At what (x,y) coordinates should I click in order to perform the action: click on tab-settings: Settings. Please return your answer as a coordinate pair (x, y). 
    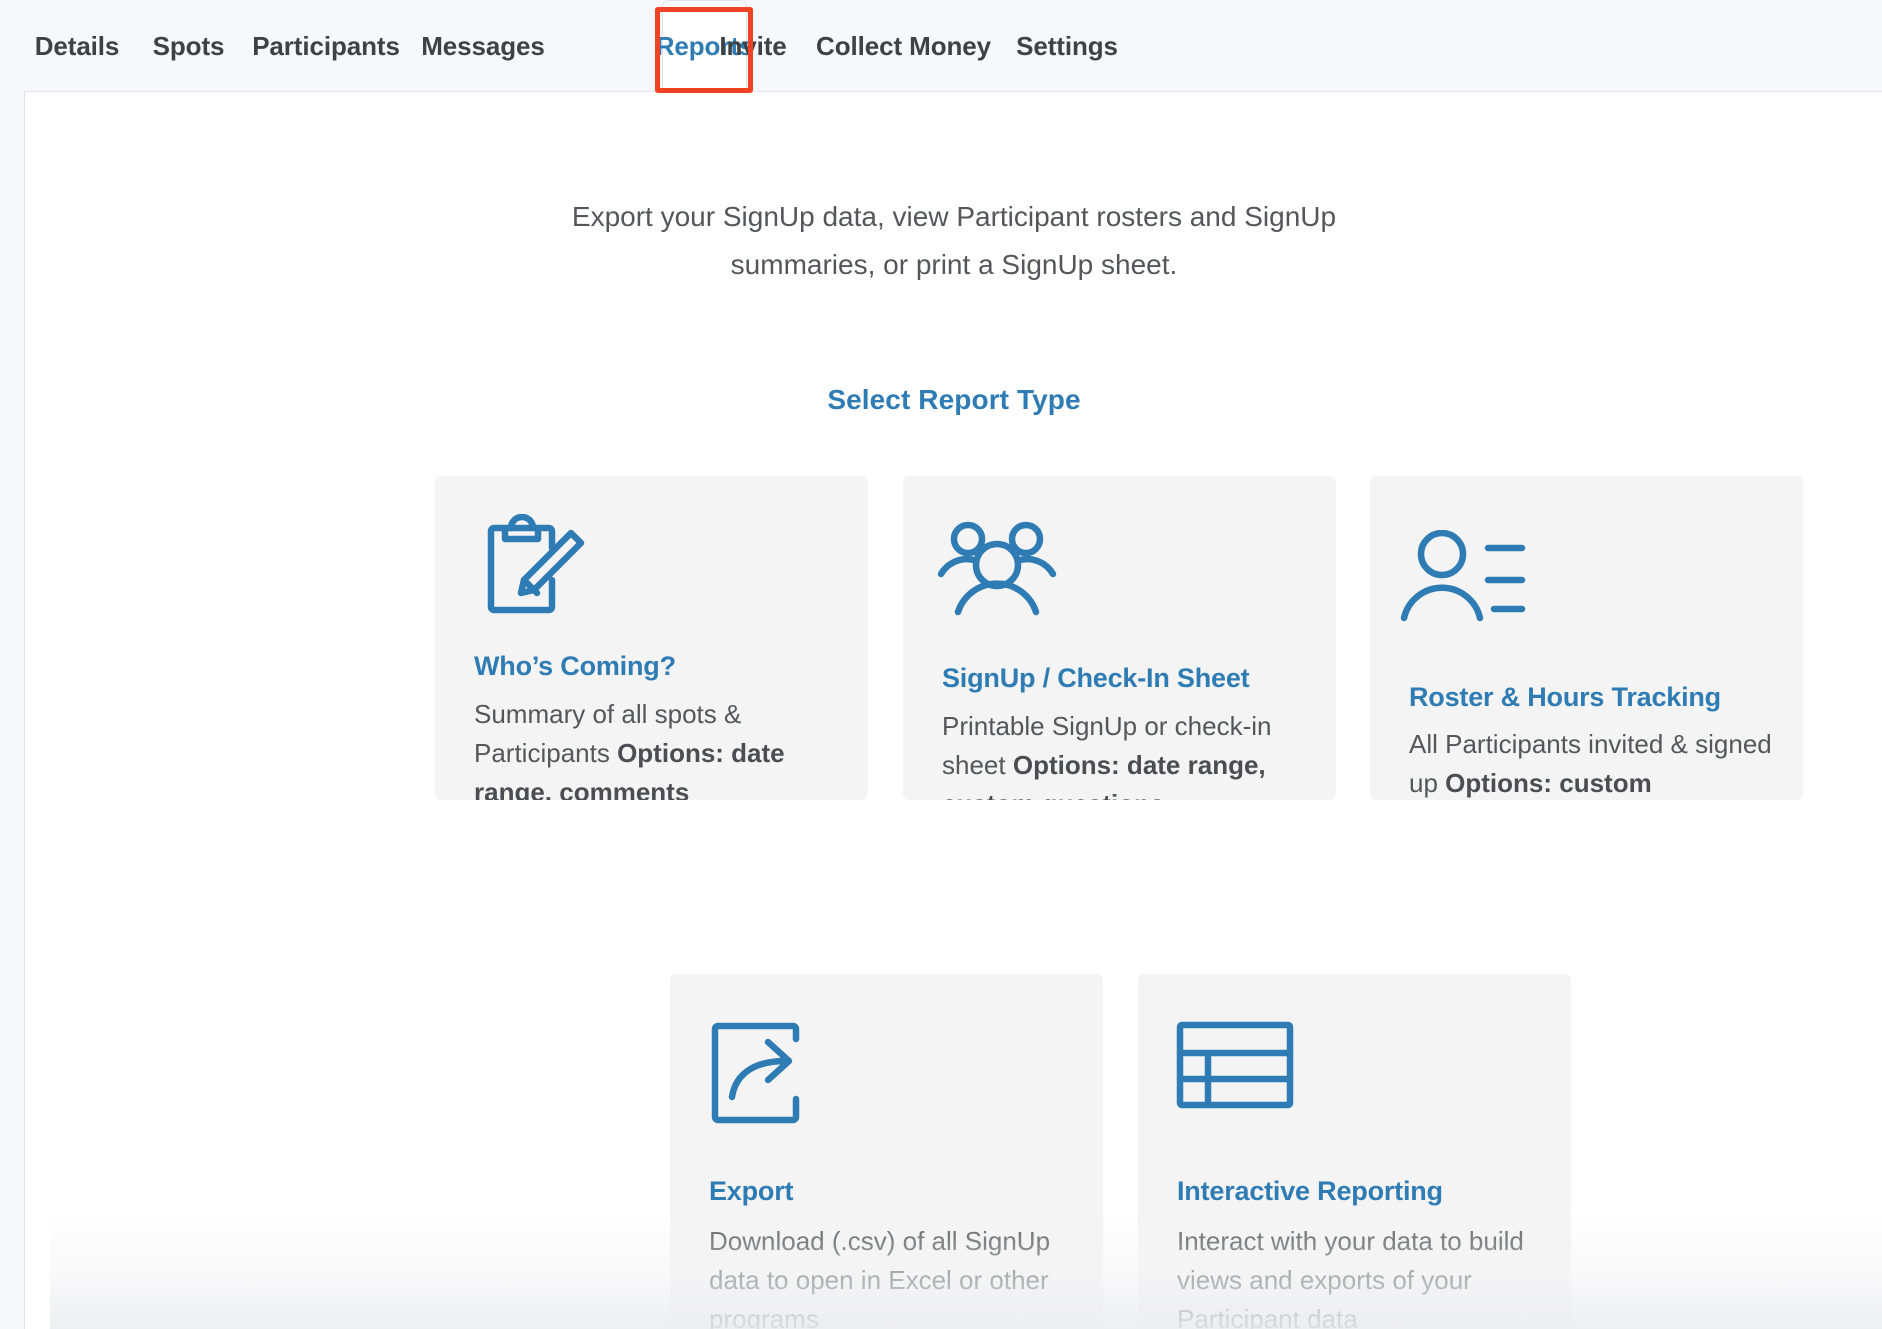
    Looking at the image, I should click on (1067, 46).